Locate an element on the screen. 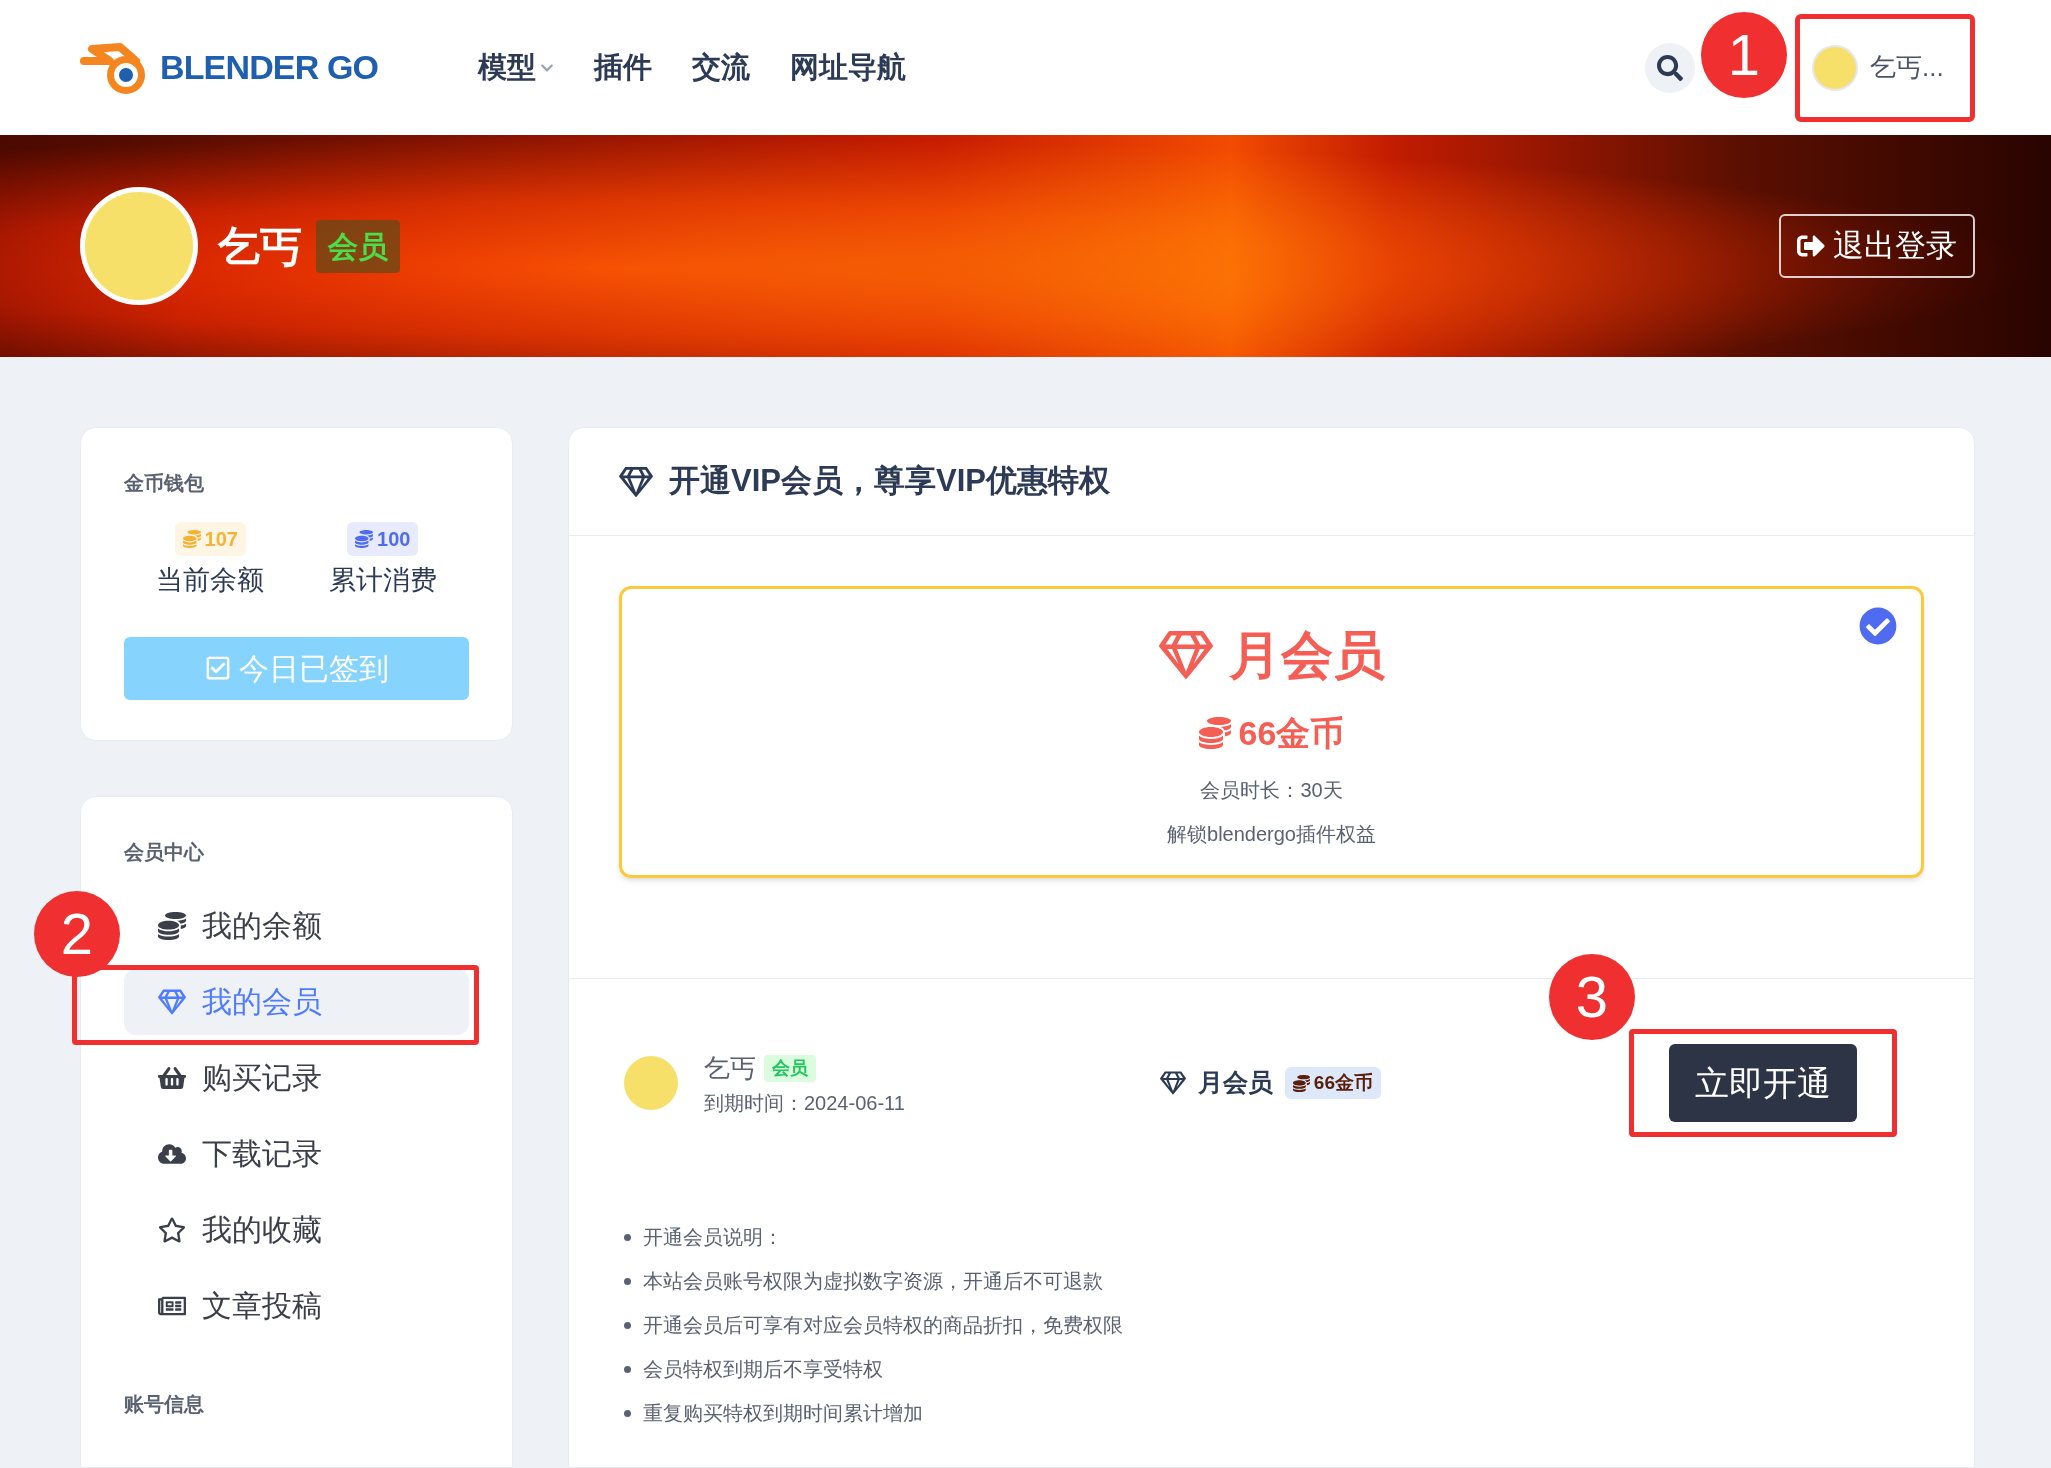 The height and width of the screenshot is (1468, 2051). coin-amount-badge: 107 is located at coordinates (210, 539).